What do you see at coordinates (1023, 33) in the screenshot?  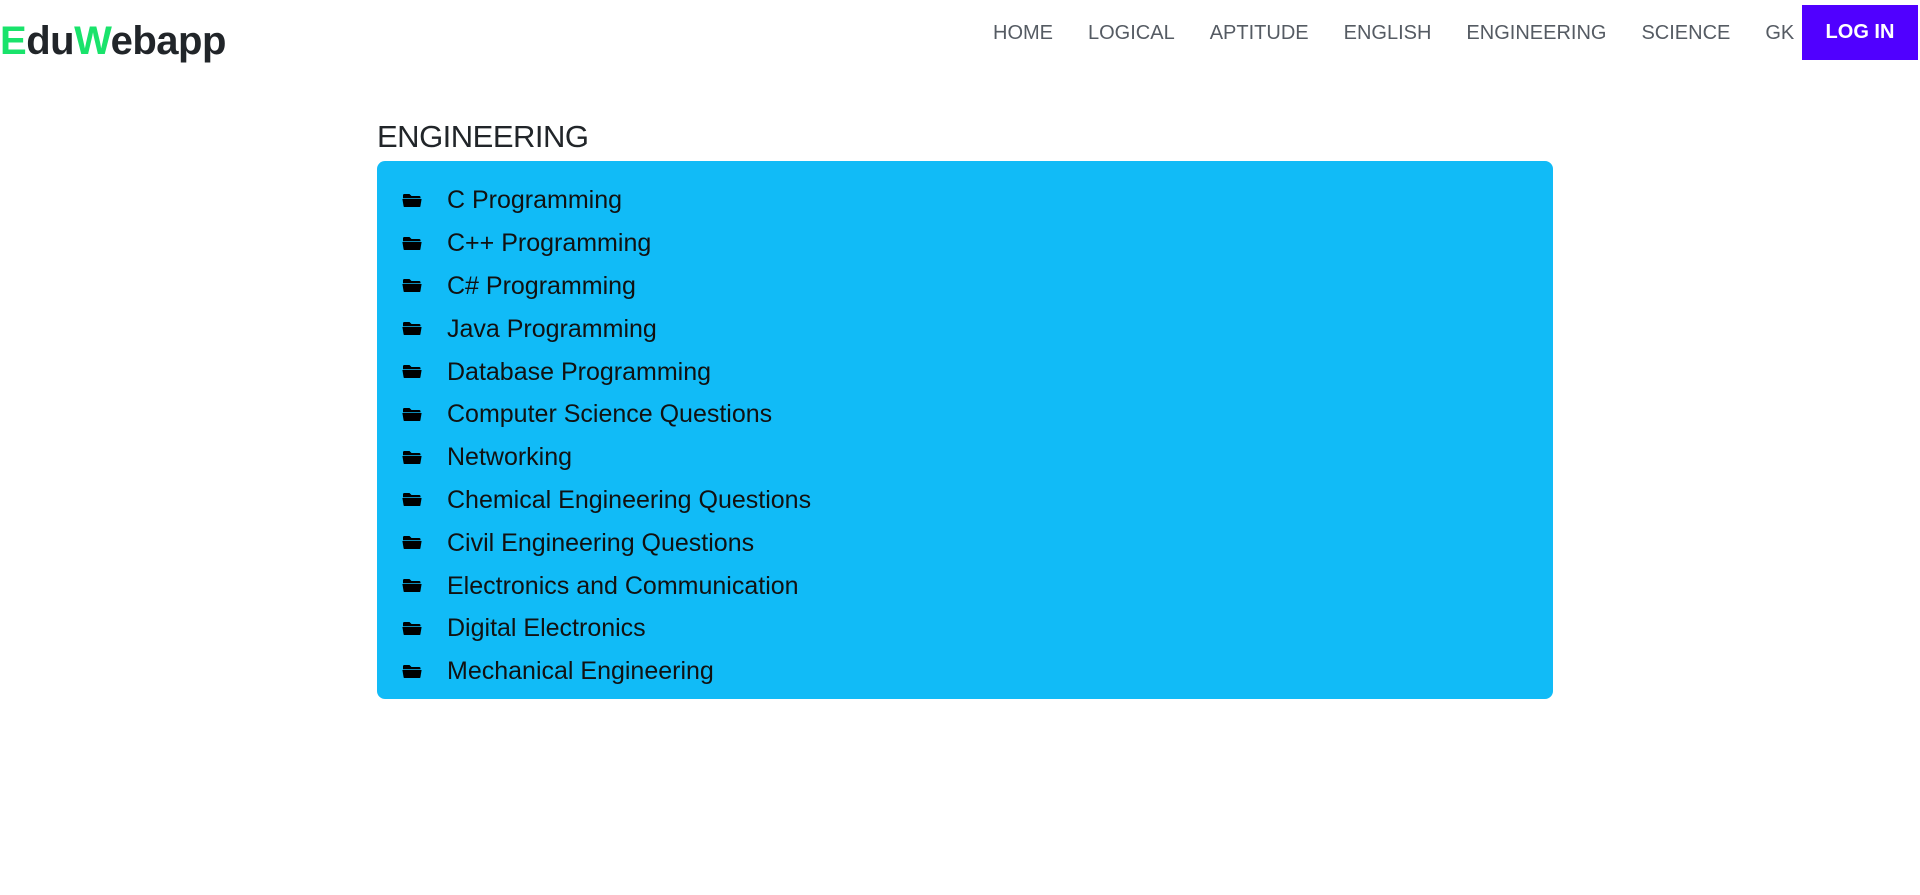 I see `nav-link-home: HOME` at bounding box center [1023, 33].